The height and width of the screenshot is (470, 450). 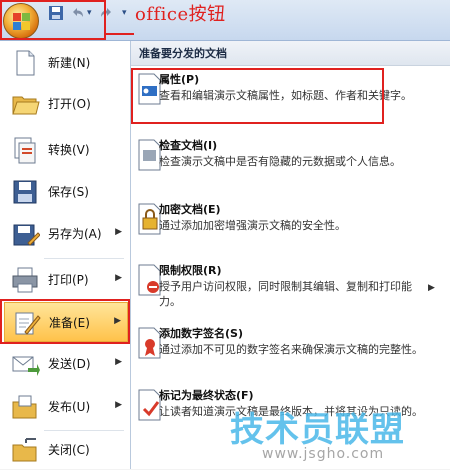 What do you see at coordinates (69, 450) in the screenshot?
I see `menu-item-label: 关闭(C)` at bounding box center [69, 450].